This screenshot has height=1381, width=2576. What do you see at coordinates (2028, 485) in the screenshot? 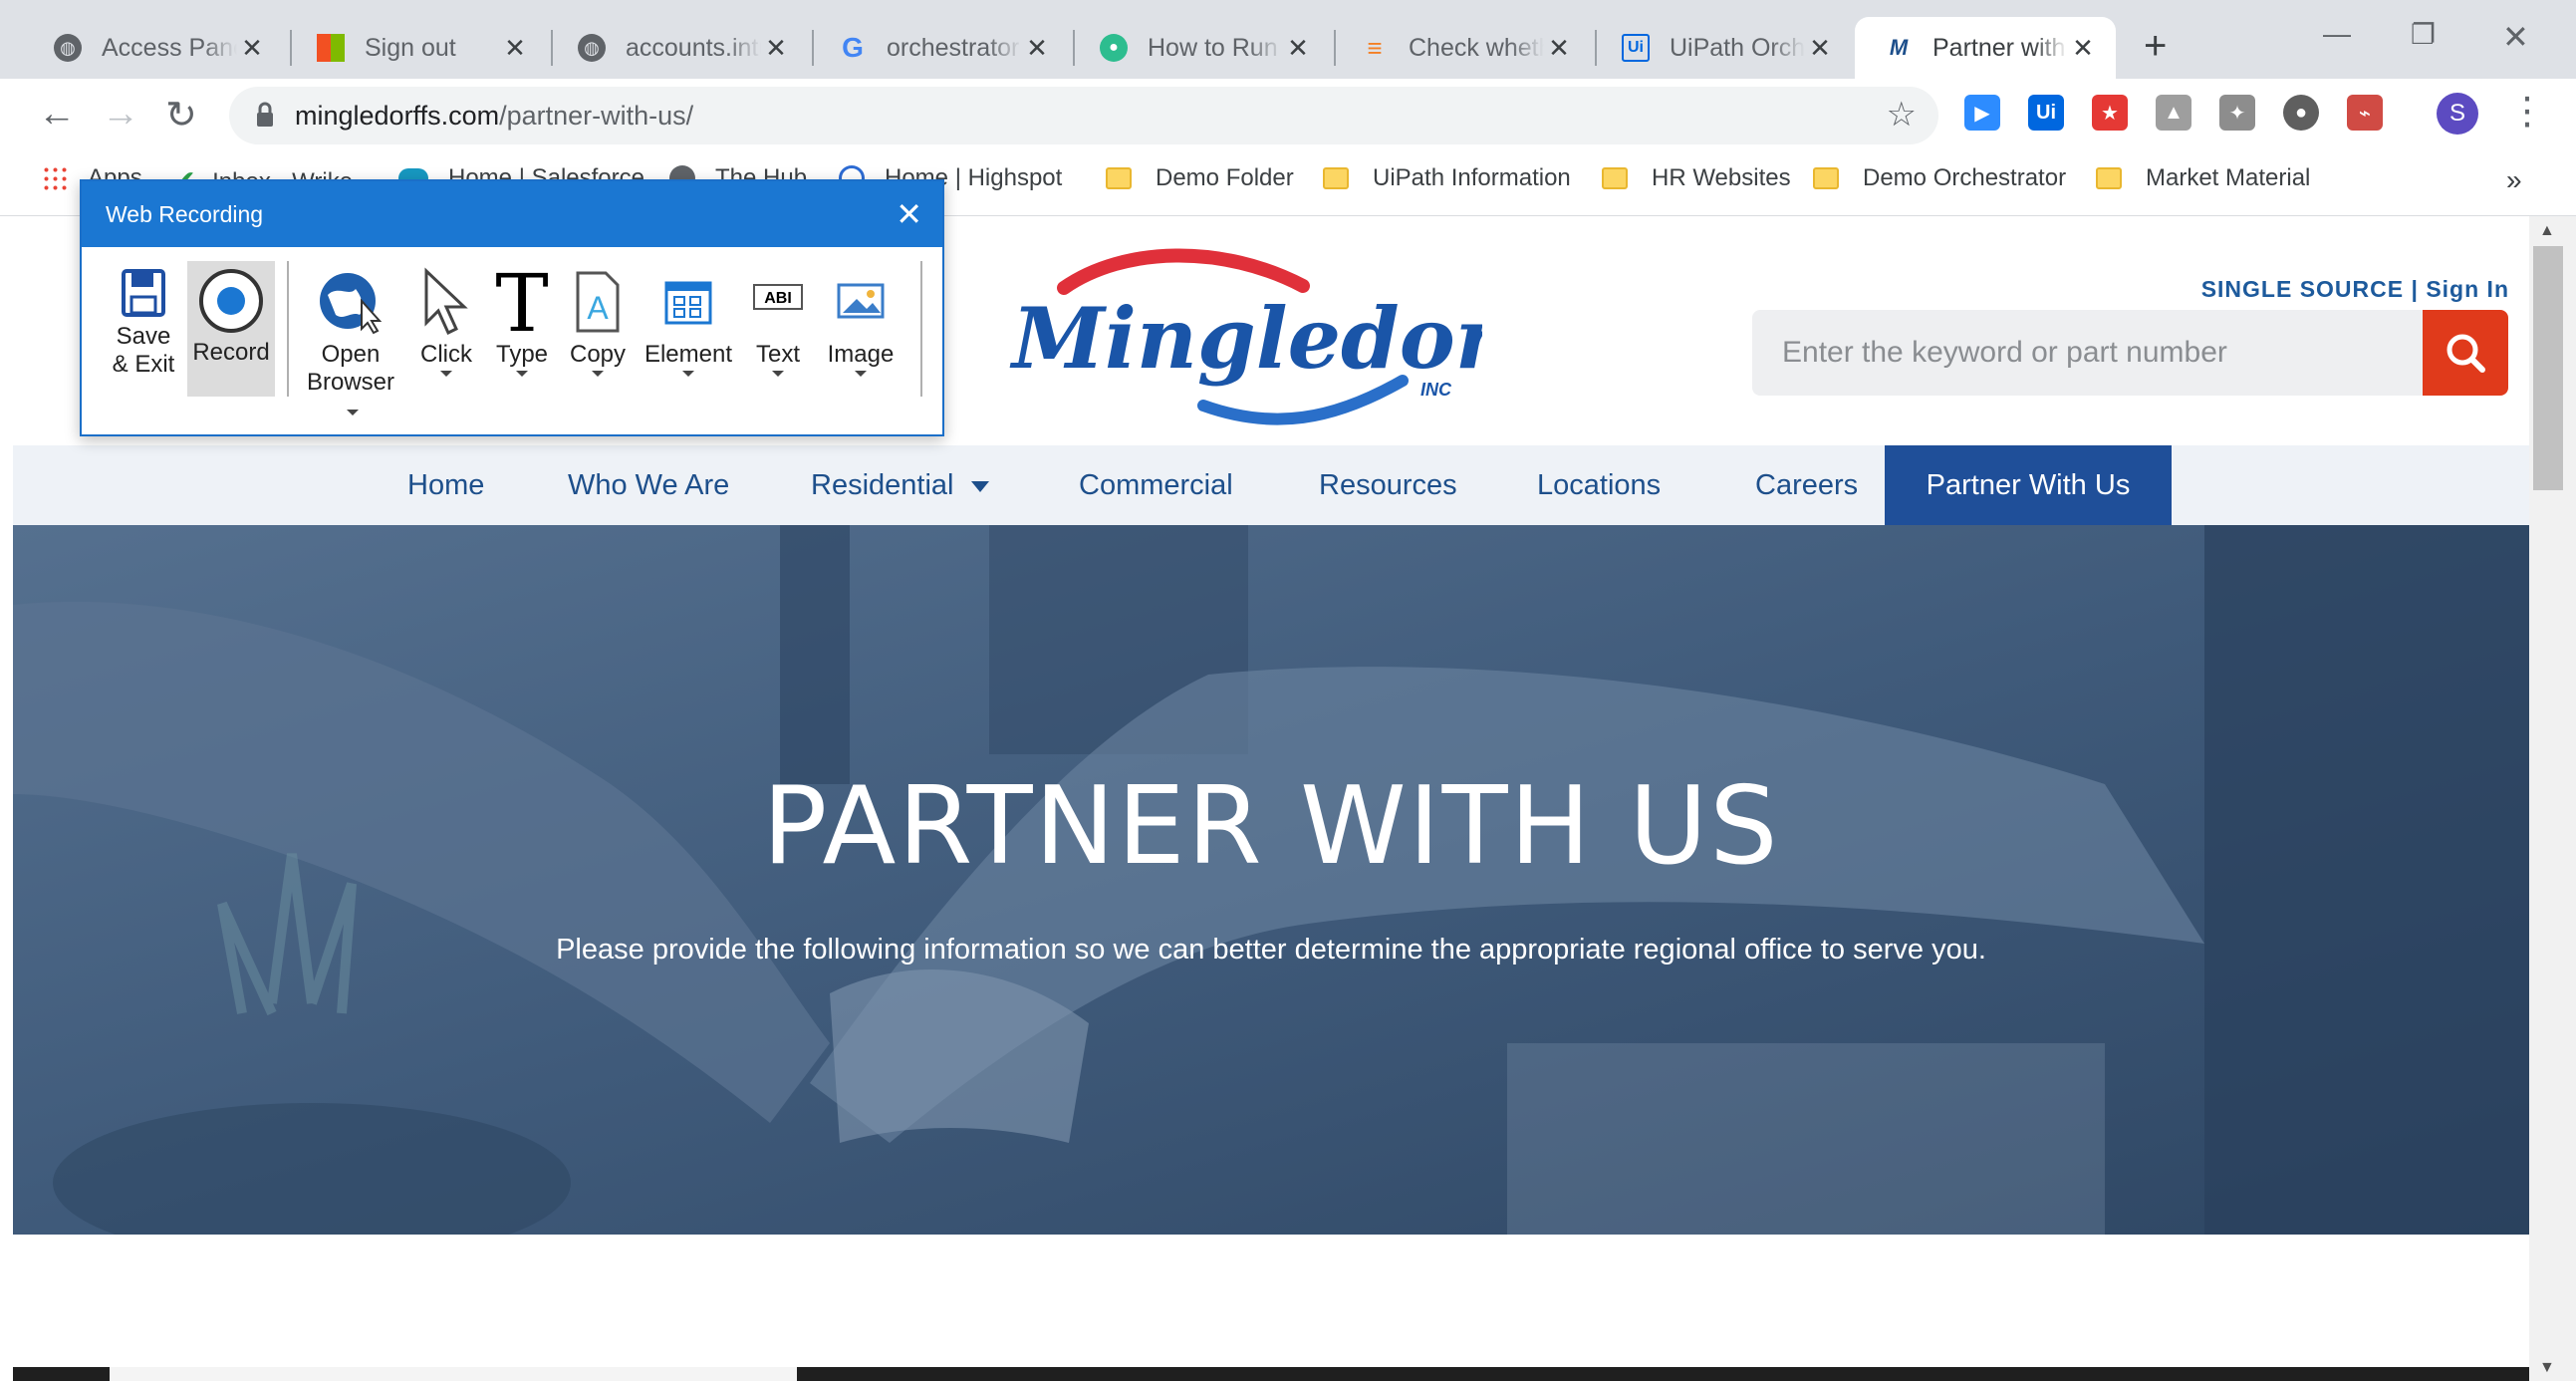
I see `nav-partner-with-us: Partner With Us` at bounding box center [2028, 485].